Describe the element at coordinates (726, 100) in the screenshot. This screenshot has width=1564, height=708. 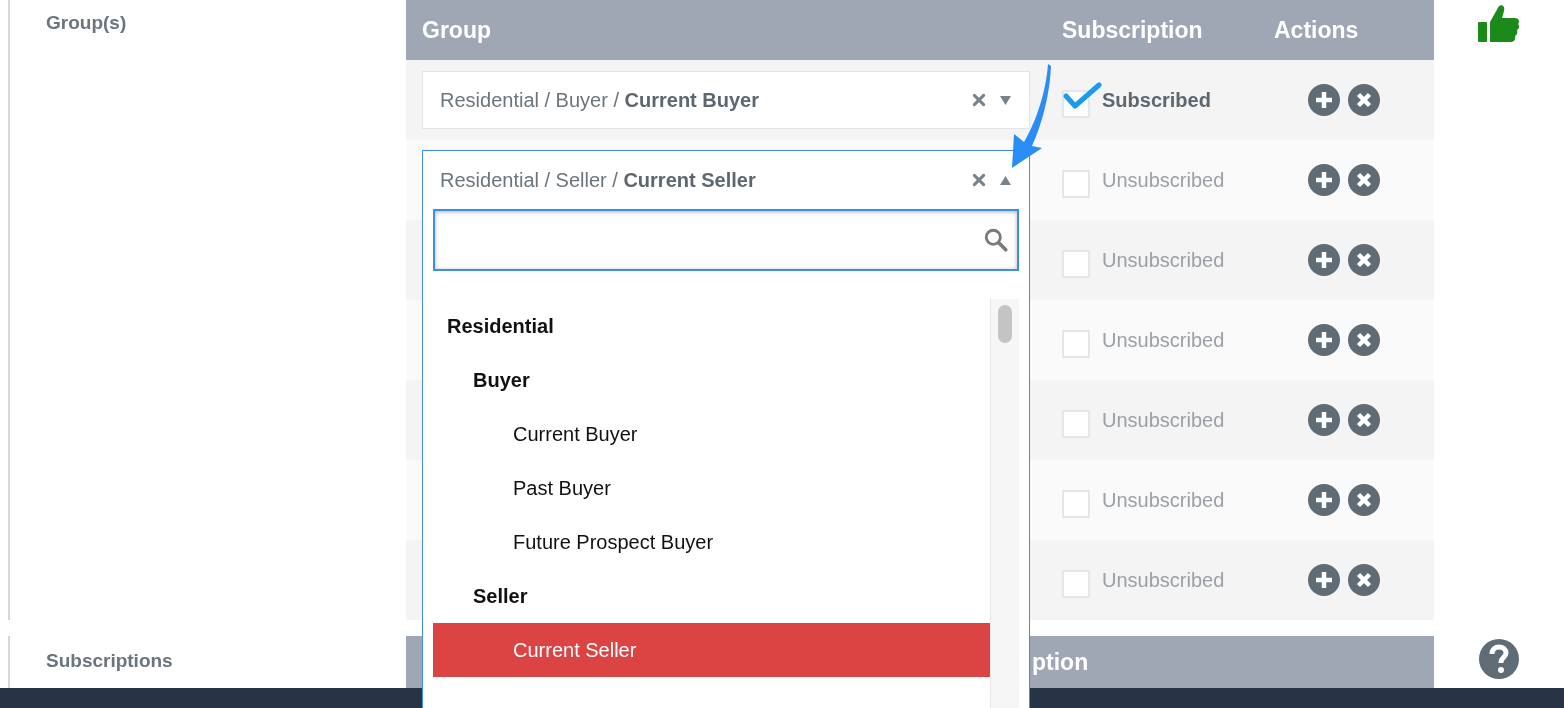
I see `group-select: Residential / Buyer / Current Buyer` at that location.